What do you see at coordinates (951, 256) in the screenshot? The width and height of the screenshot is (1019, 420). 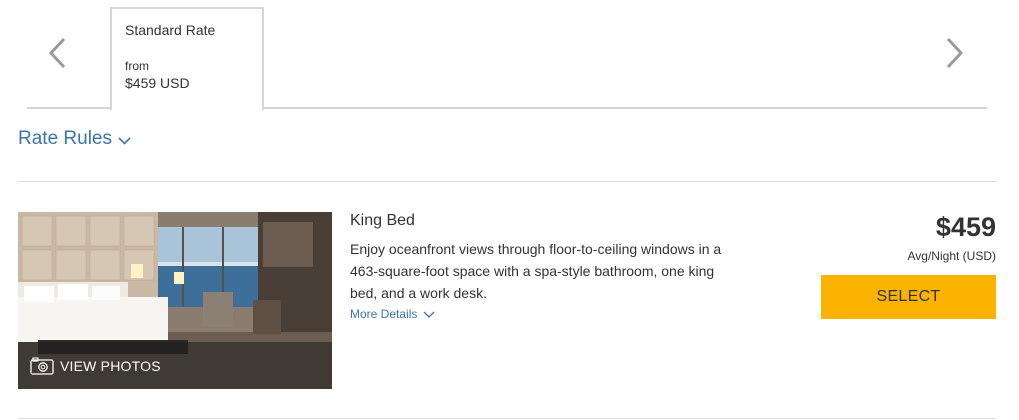 I see `price-note: Avg/Night (USD)` at bounding box center [951, 256].